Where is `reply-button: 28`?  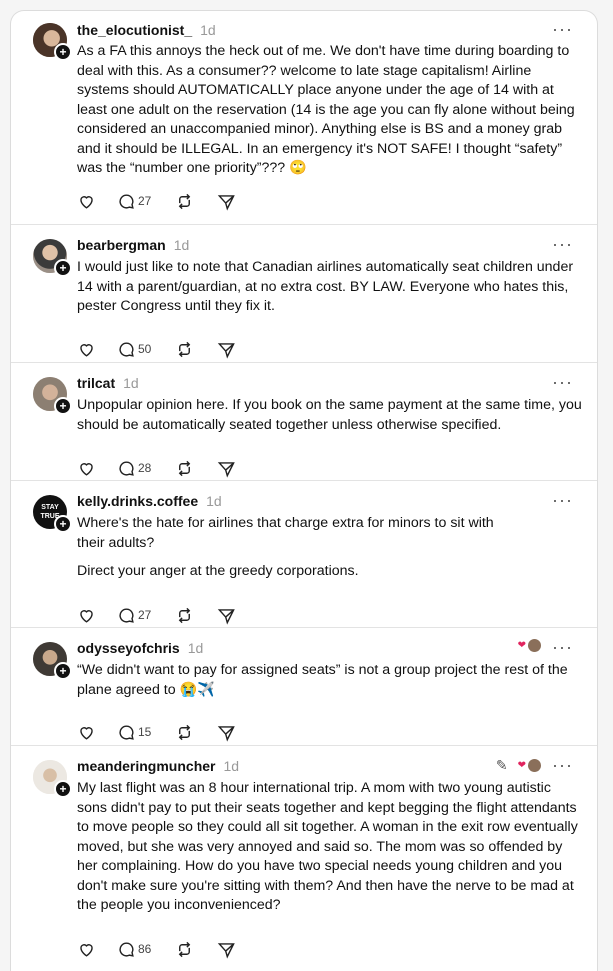 reply-button: 28 is located at coordinates (134, 468).